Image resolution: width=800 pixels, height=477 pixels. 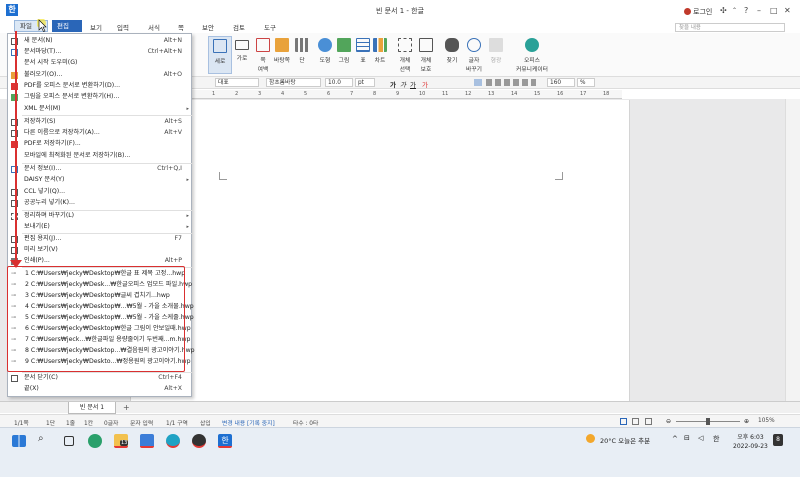 What do you see at coordinates (293, 82) in the screenshot?
I see `font-select: 함초롬바탕` at bounding box center [293, 82].